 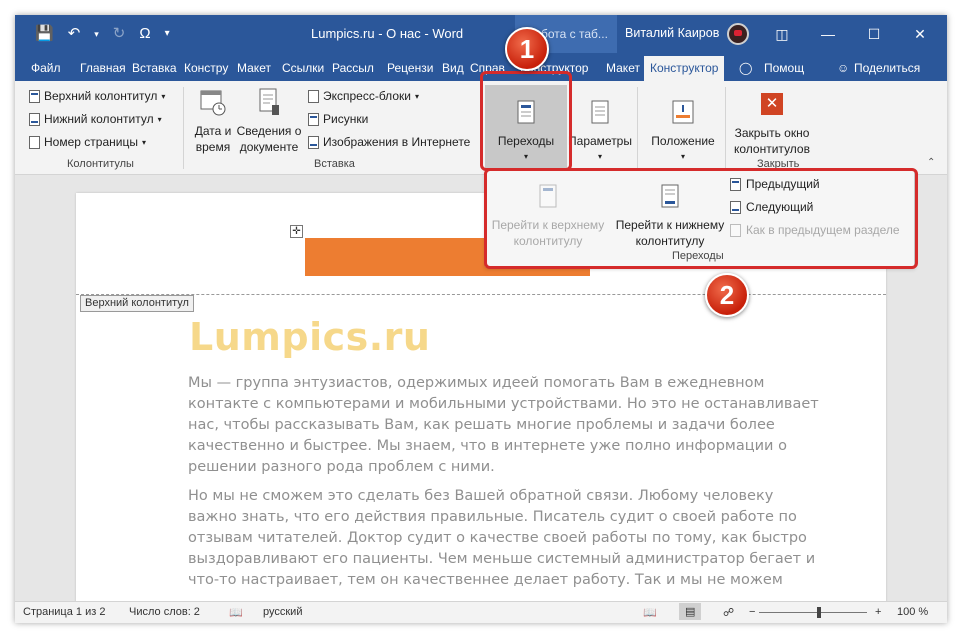 I want to click on step-marker-2: 2, so click(x=727, y=295).